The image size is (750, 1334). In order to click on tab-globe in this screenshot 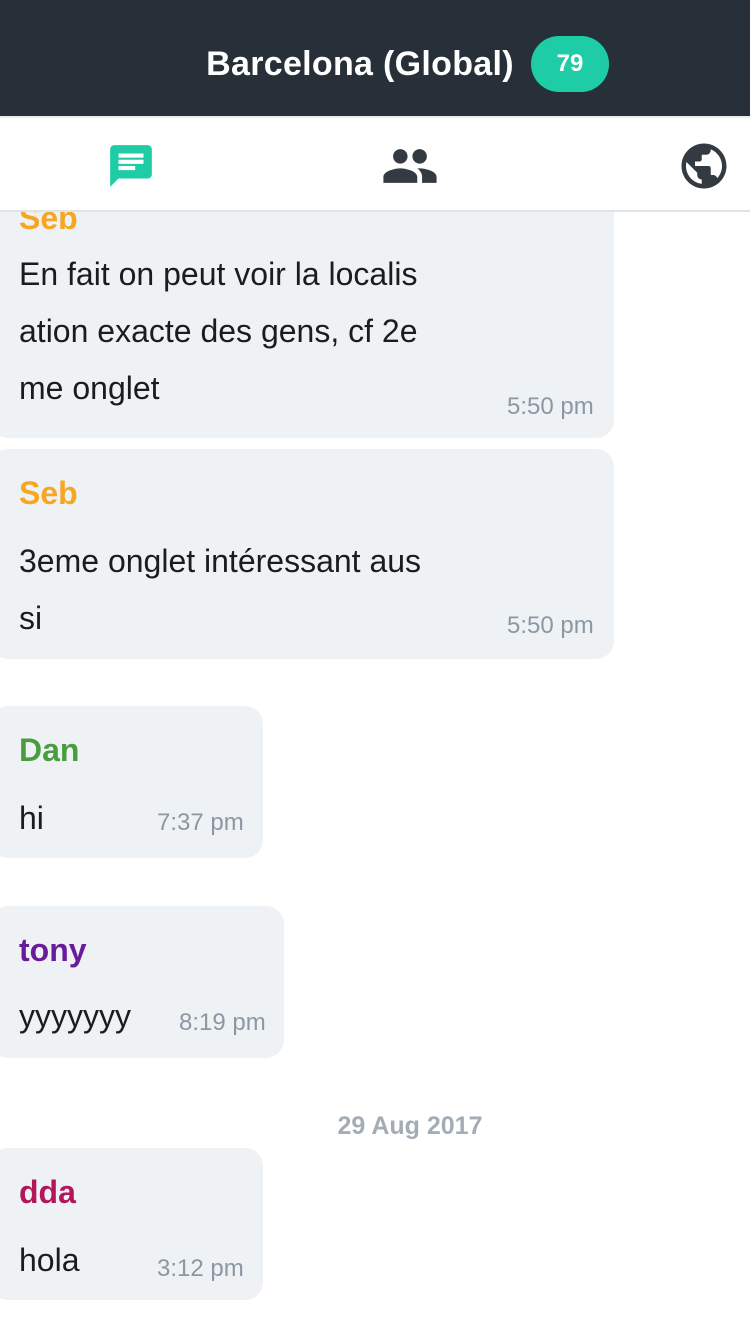, I will do `click(695, 166)`.